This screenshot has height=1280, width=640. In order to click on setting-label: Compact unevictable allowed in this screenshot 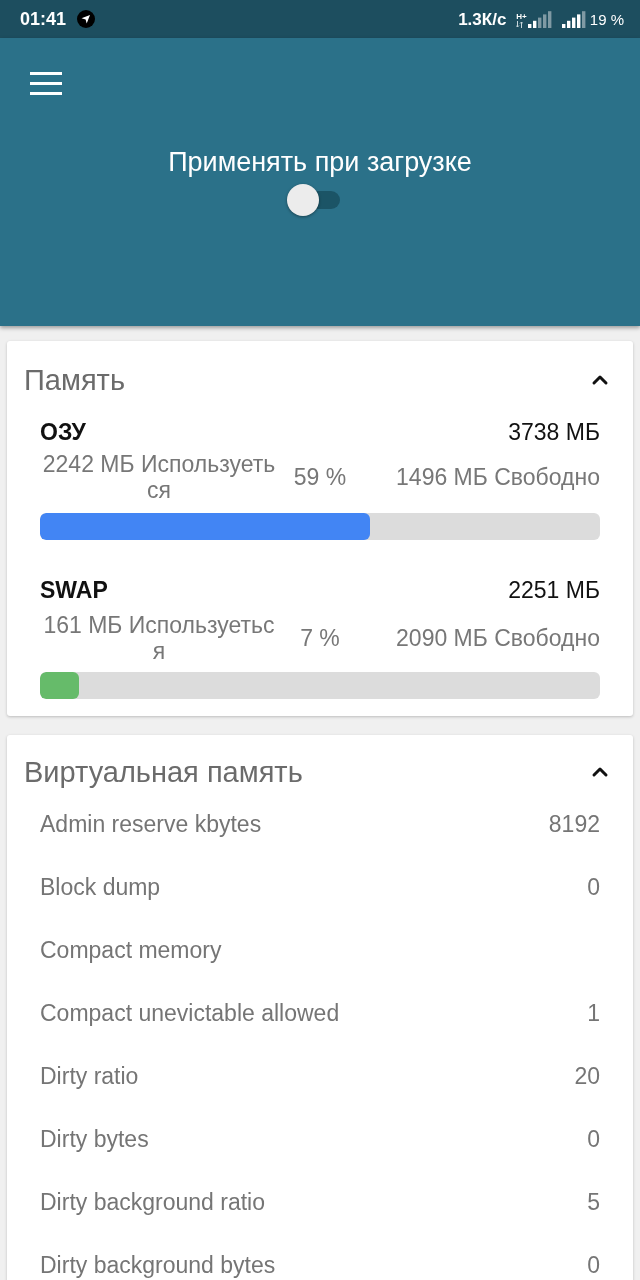, I will do `click(190, 1012)`.